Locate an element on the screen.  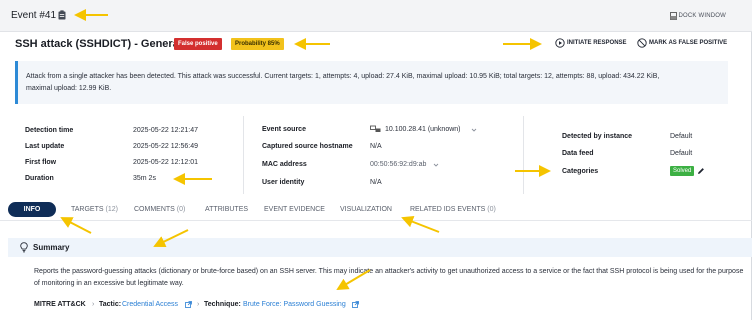
tactic-link: Credential Access is located at coordinates (150, 304).